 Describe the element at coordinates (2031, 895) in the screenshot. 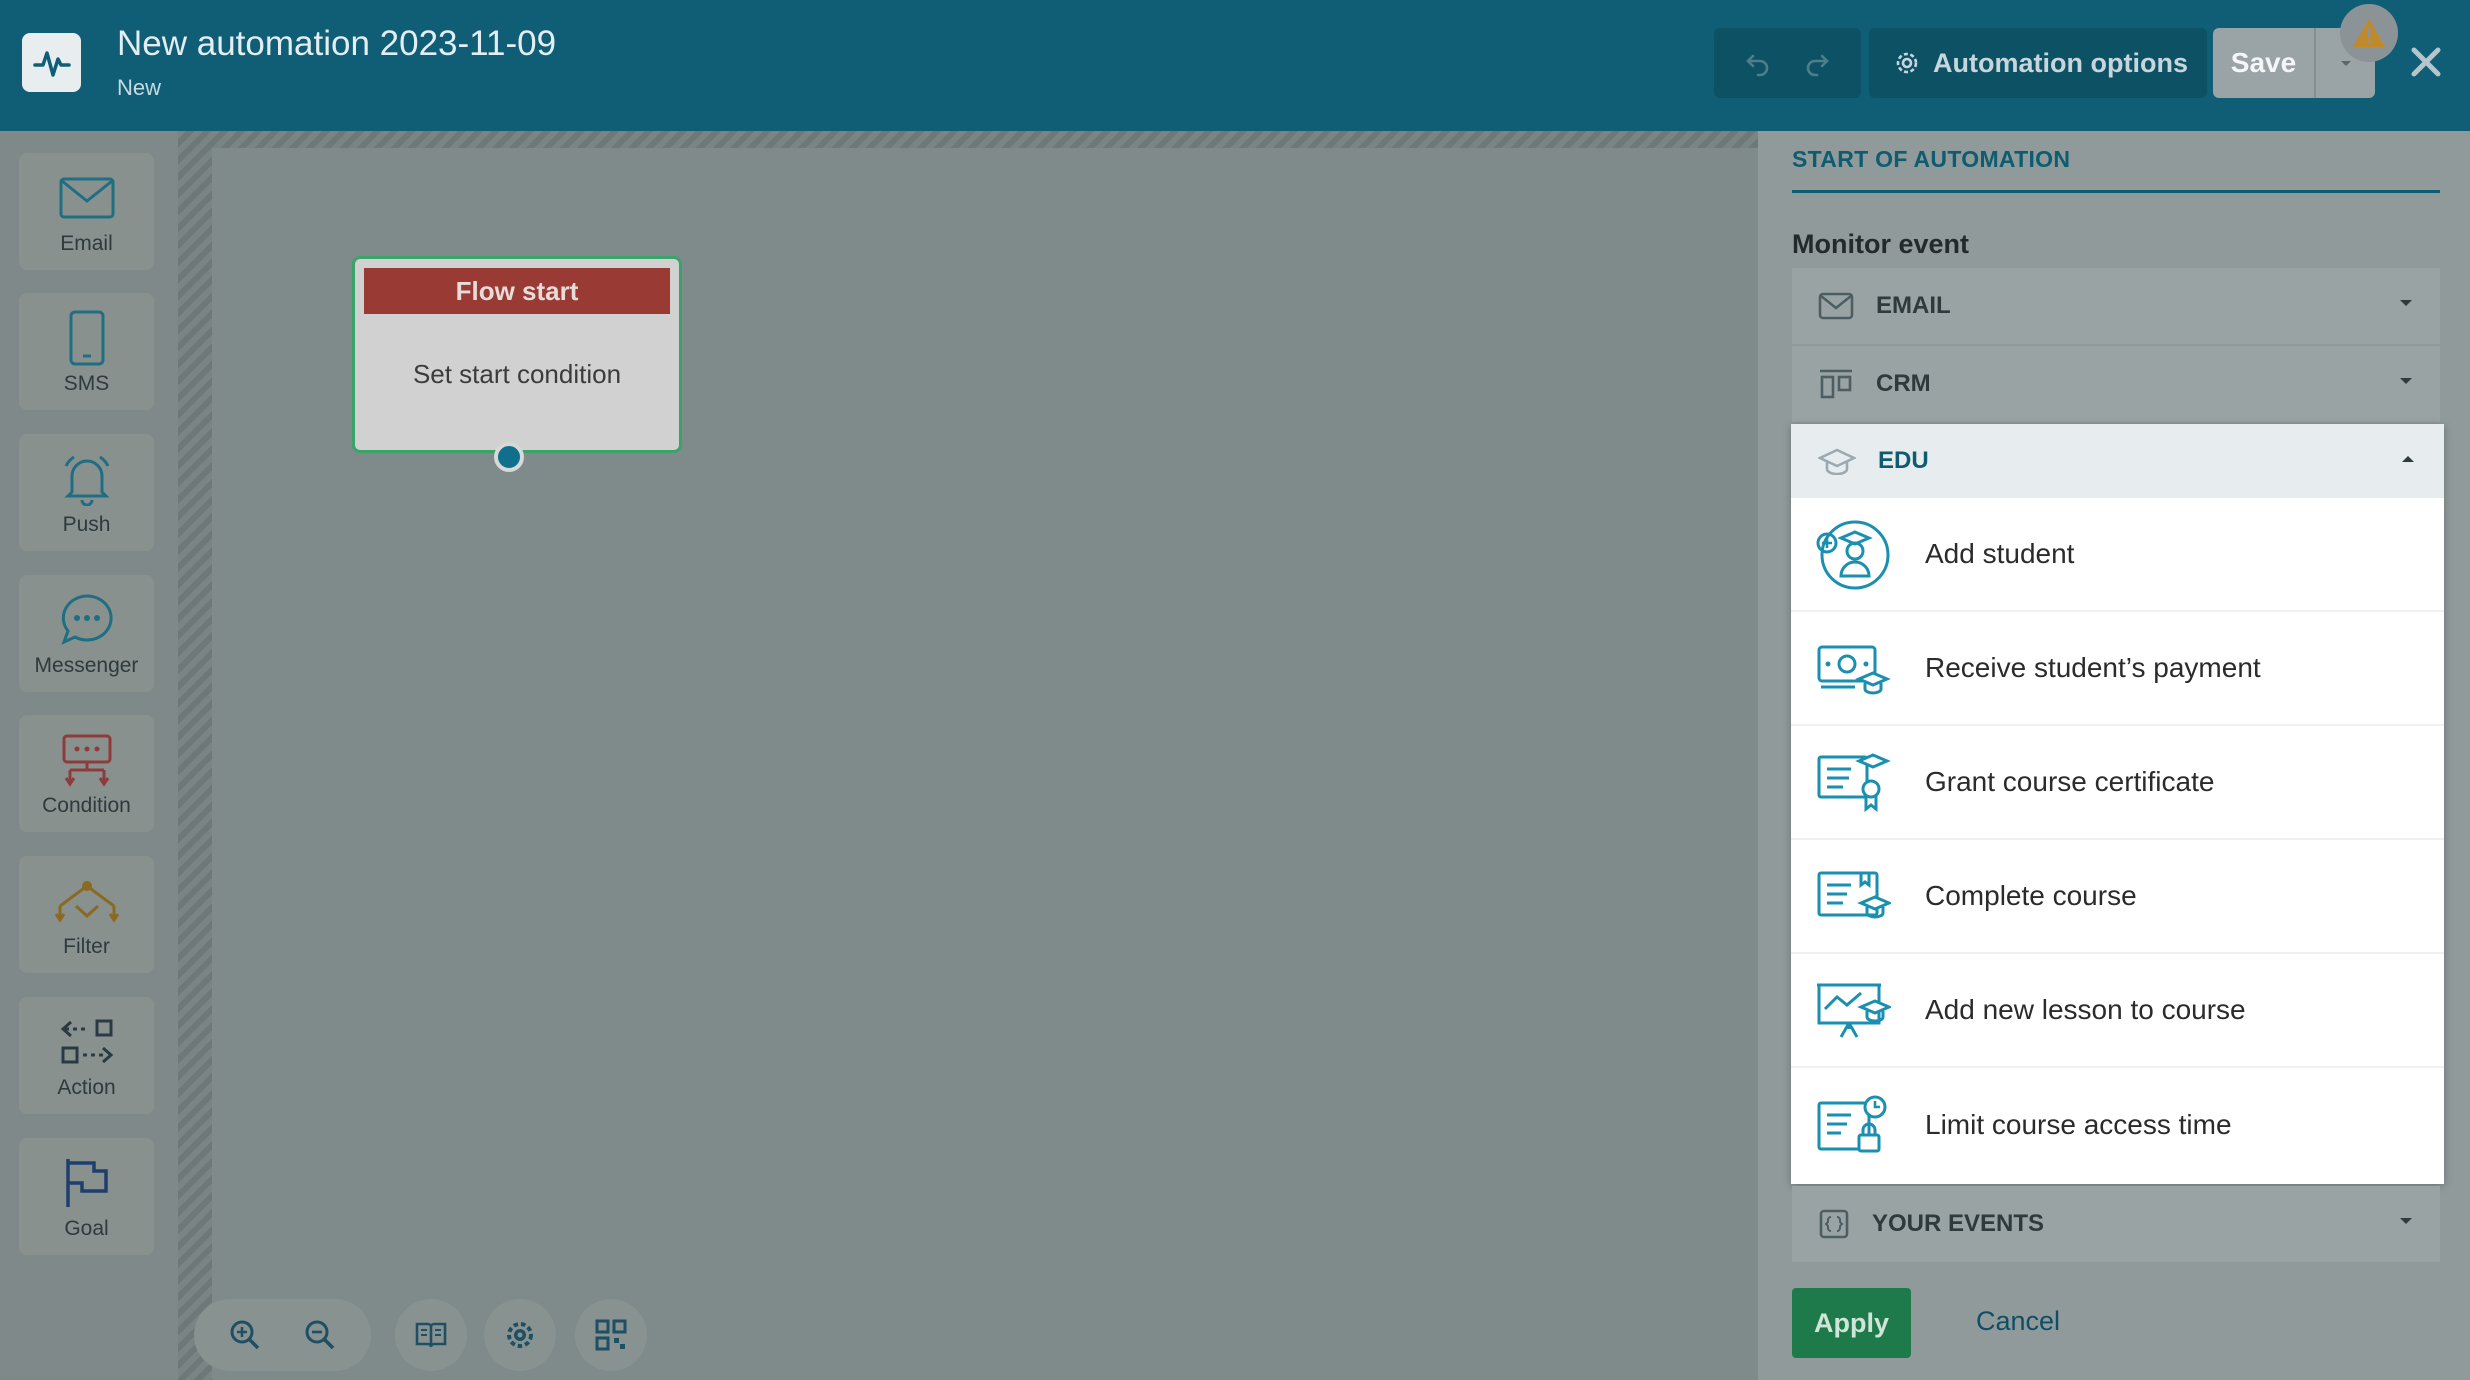

I see `edu-event-label: Complete course` at that location.